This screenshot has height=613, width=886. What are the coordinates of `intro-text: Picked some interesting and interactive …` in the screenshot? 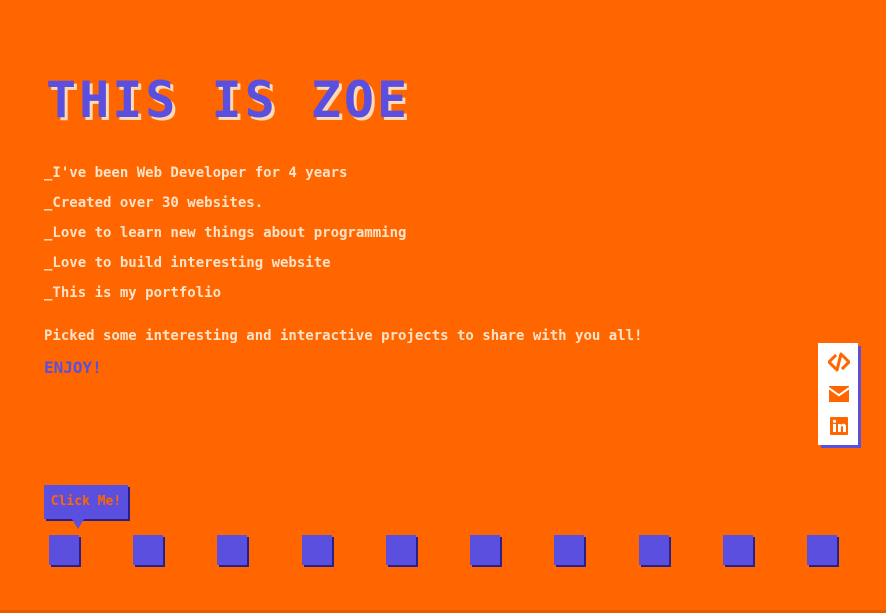 It's located at (343, 336).